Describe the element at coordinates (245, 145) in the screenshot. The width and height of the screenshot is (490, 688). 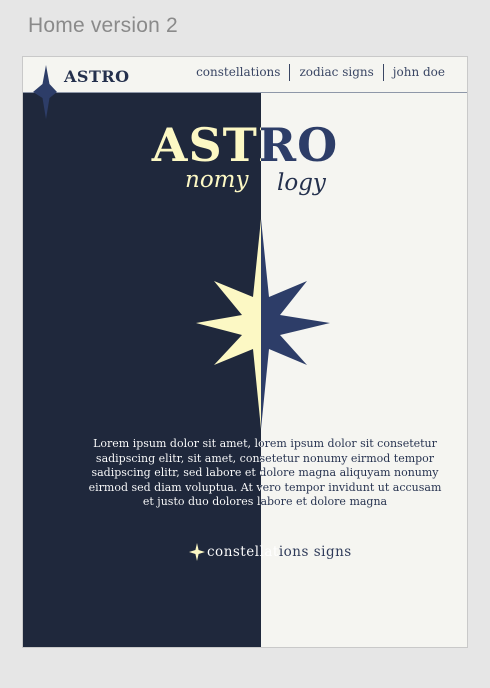
I see `hero-title: ASTRO` at that location.